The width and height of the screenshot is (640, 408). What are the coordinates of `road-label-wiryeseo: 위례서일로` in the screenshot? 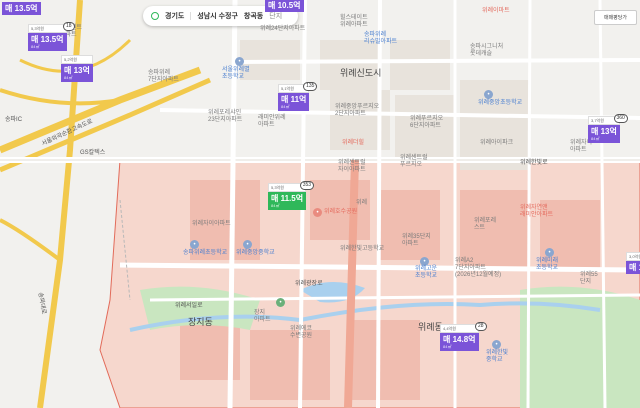 It's located at (189, 306).